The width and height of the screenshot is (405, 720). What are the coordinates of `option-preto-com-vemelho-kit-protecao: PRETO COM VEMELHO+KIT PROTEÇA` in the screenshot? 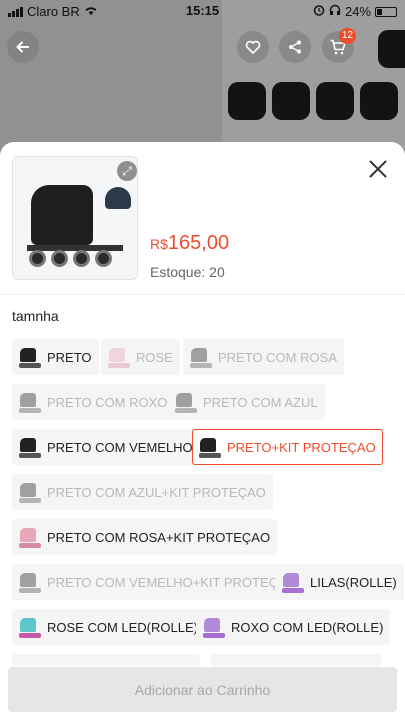 It's located at (153, 582).